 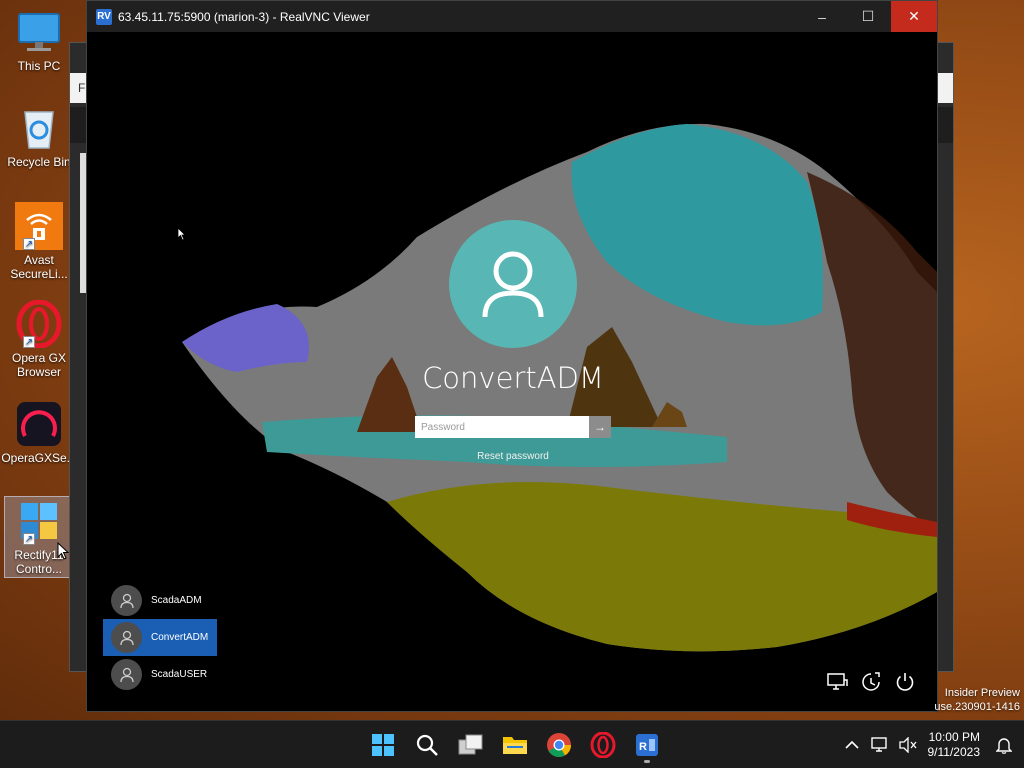 What do you see at coordinates (515, 745) in the screenshot?
I see `file-explorer-icon` at bounding box center [515, 745].